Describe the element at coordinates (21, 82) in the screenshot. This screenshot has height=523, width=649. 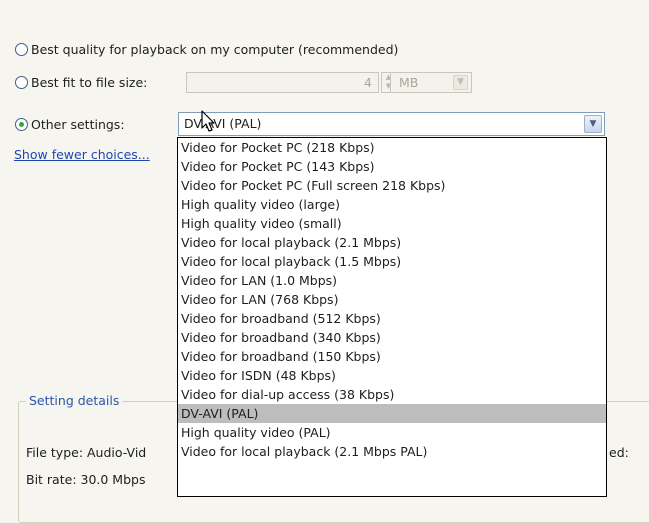
I see `radio-best-fit` at that location.